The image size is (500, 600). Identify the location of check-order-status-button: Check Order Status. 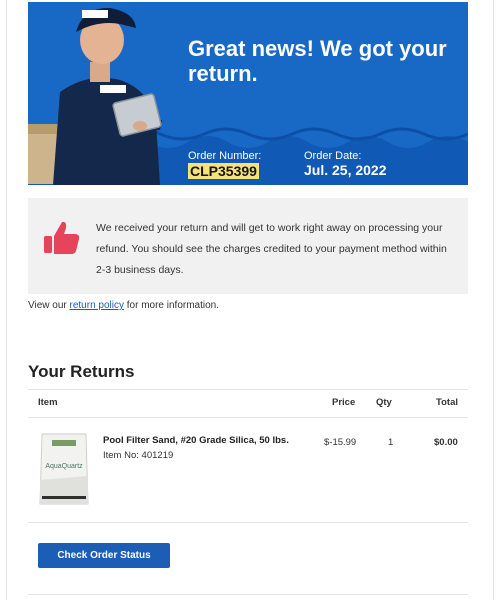
(104, 555).